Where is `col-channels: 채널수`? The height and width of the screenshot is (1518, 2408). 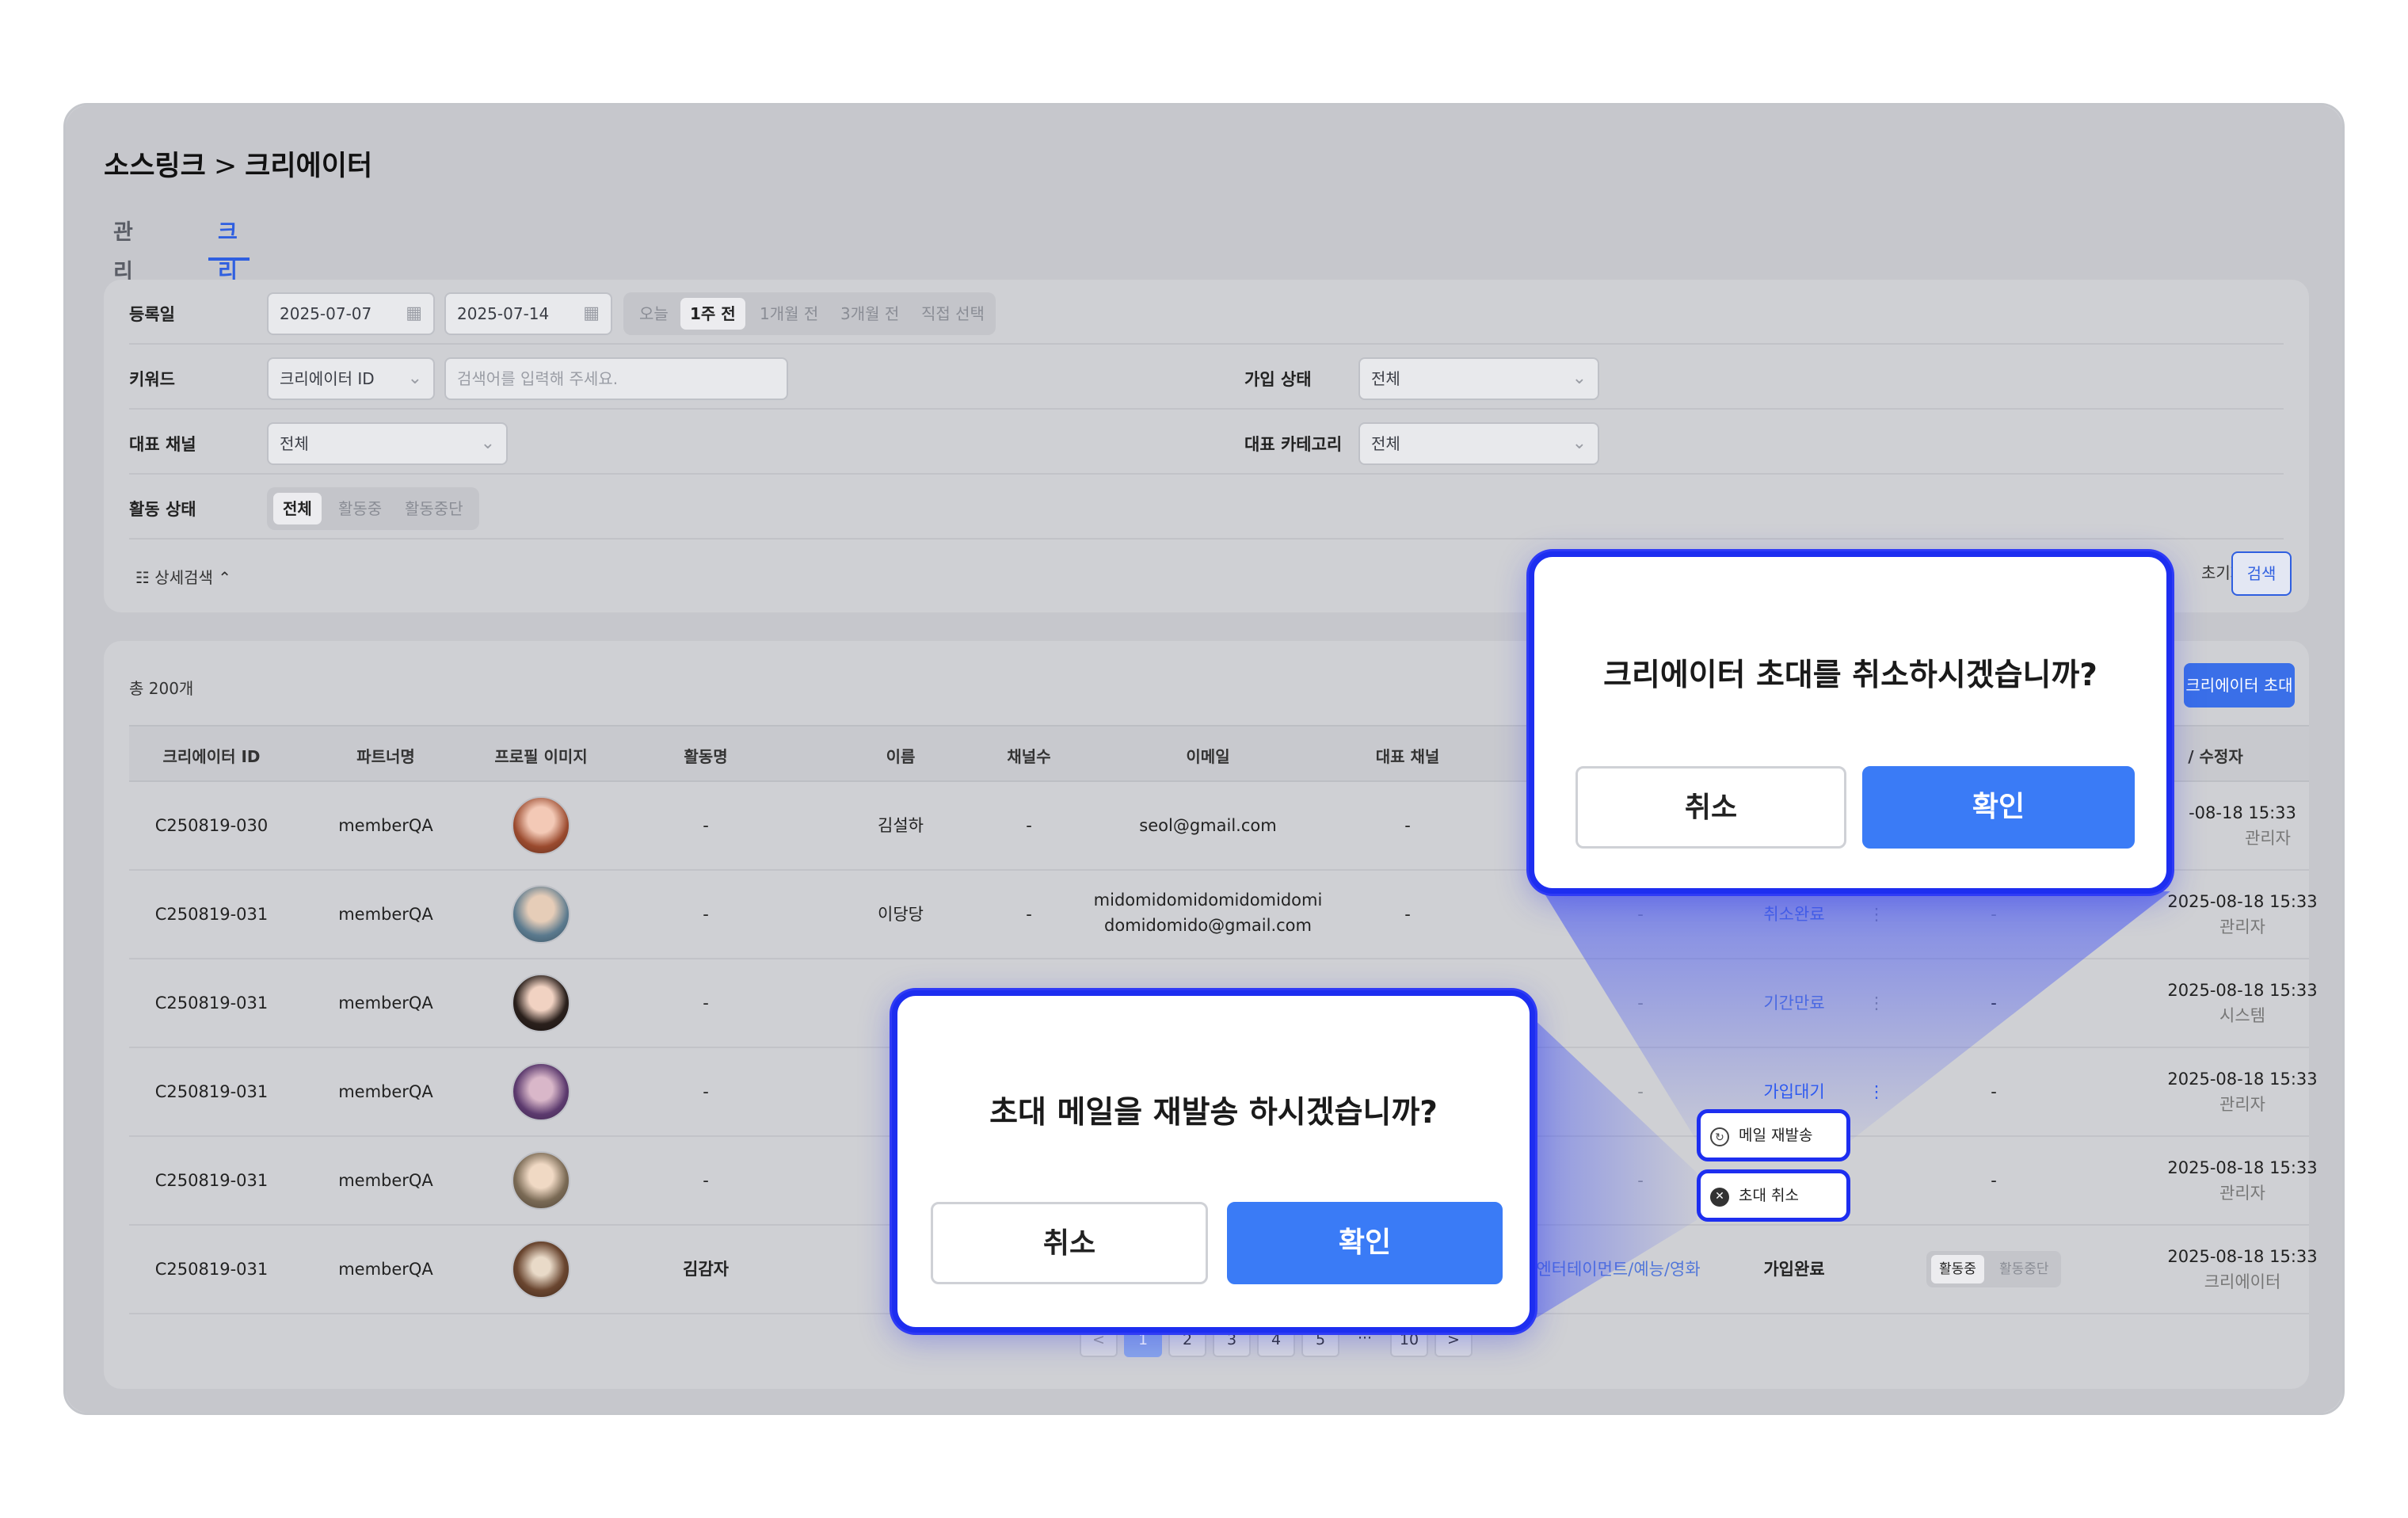
col-channels: 채널수 is located at coordinates (1029, 756).